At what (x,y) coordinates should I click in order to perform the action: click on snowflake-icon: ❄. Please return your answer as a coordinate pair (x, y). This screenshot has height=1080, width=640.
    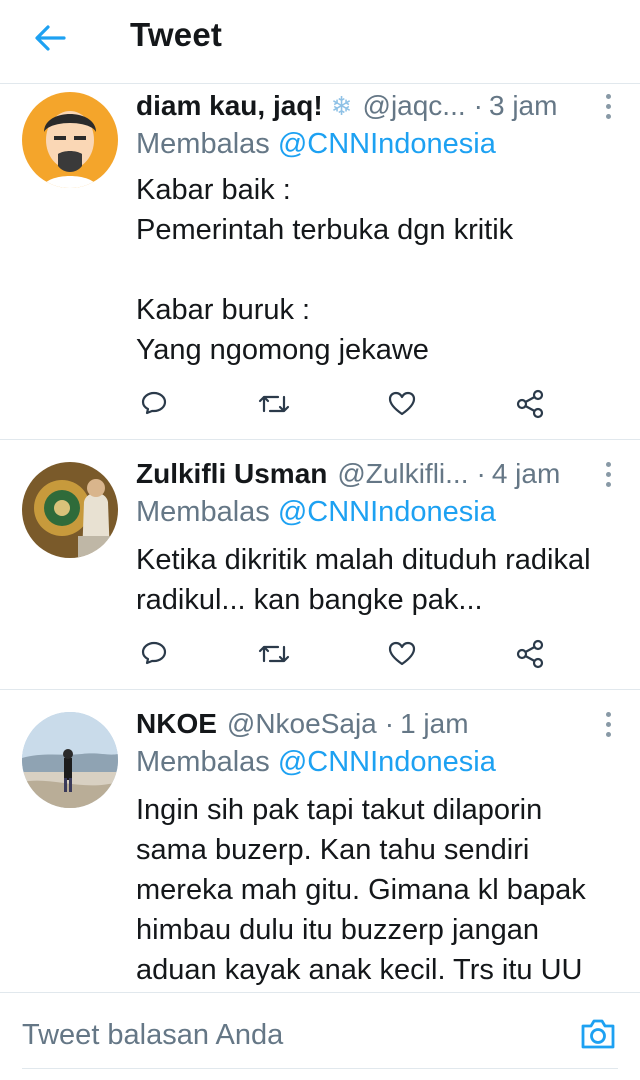
    Looking at the image, I should click on (341, 105).